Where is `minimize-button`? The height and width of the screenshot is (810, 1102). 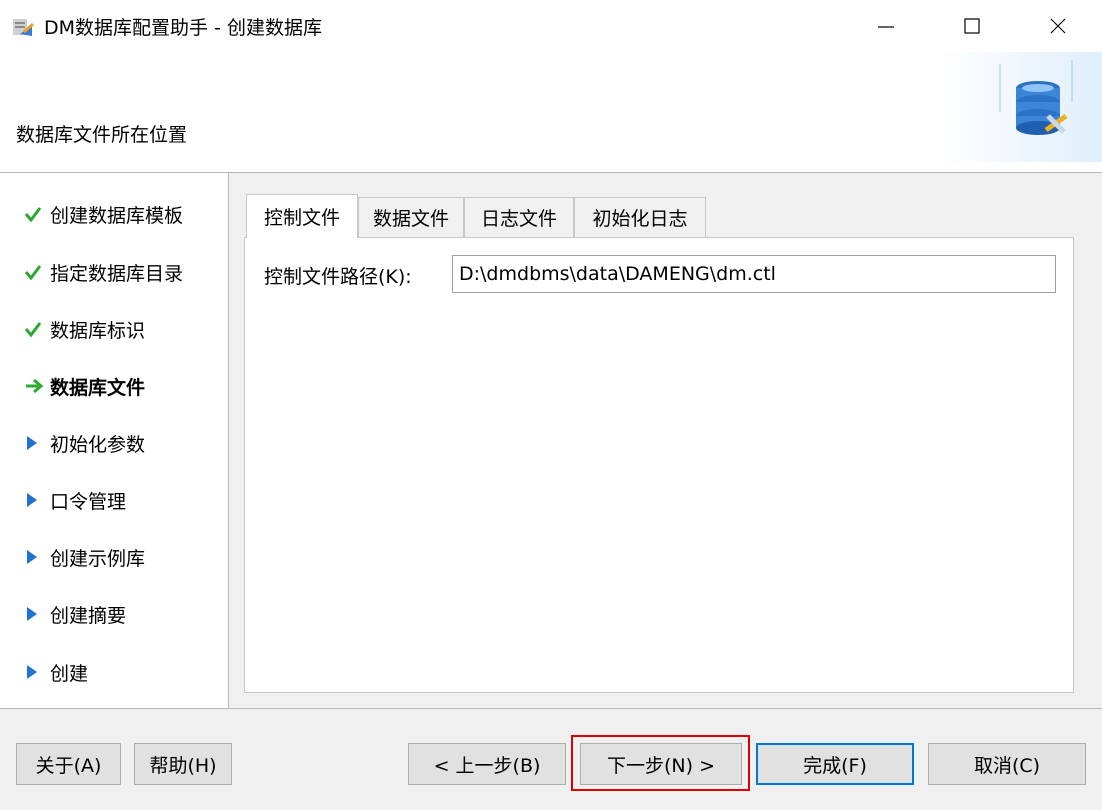 minimize-button is located at coordinates (886, 26).